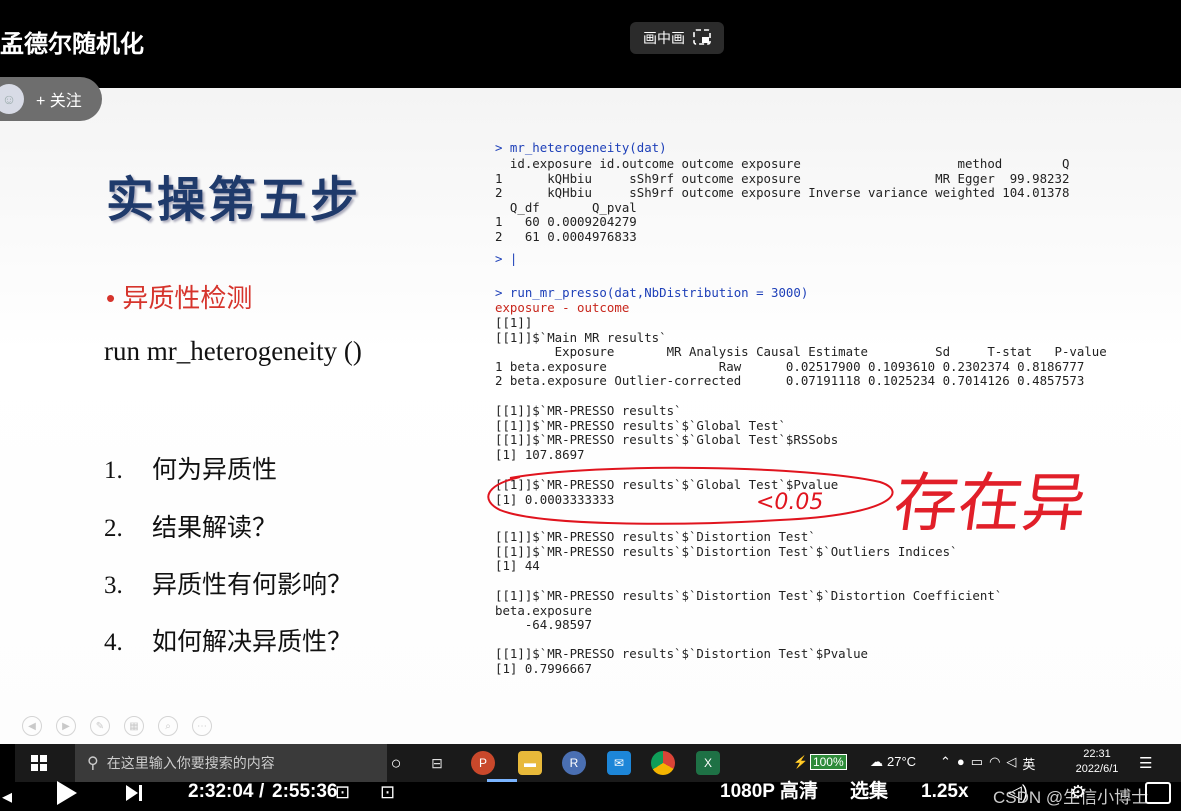  I want to click on slide-run-line: run mr_heterogeneity (), so click(233, 351).